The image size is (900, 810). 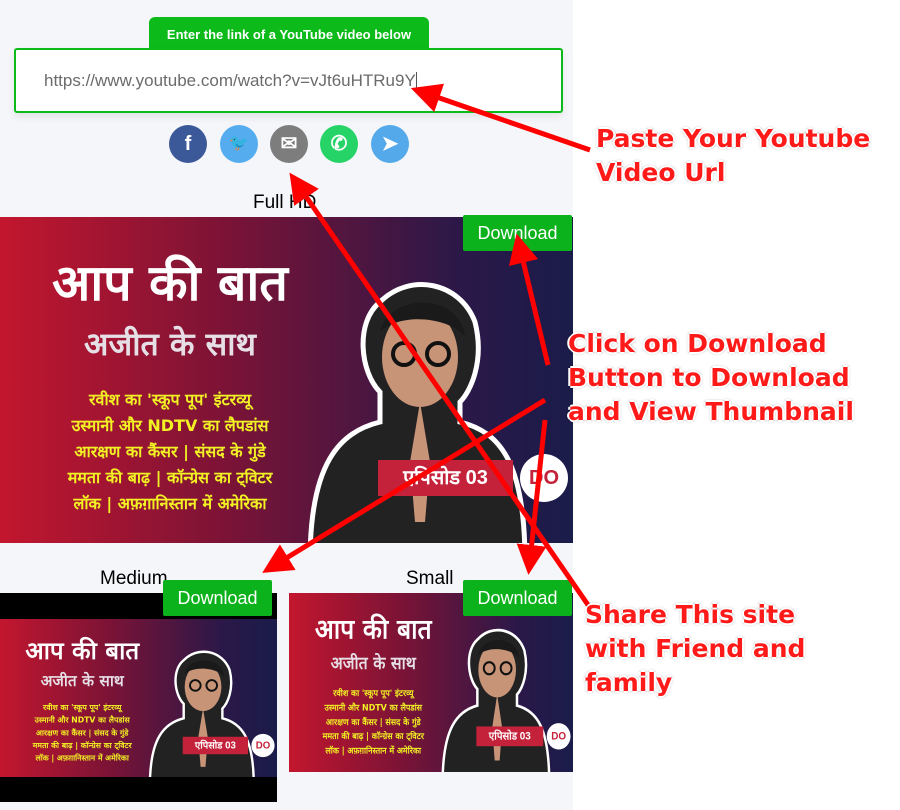 I want to click on email-icon: ✉, so click(x=289, y=144).